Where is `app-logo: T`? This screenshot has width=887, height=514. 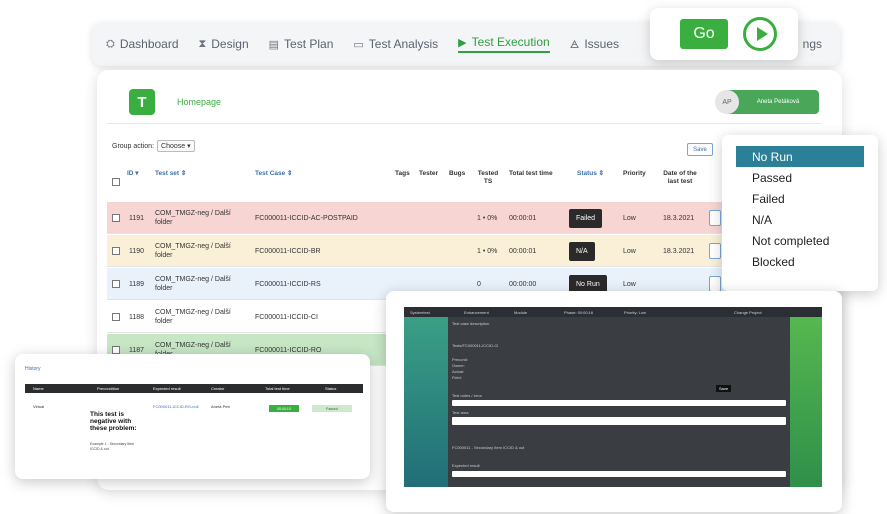 app-logo: T is located at coordinates (142, 102).